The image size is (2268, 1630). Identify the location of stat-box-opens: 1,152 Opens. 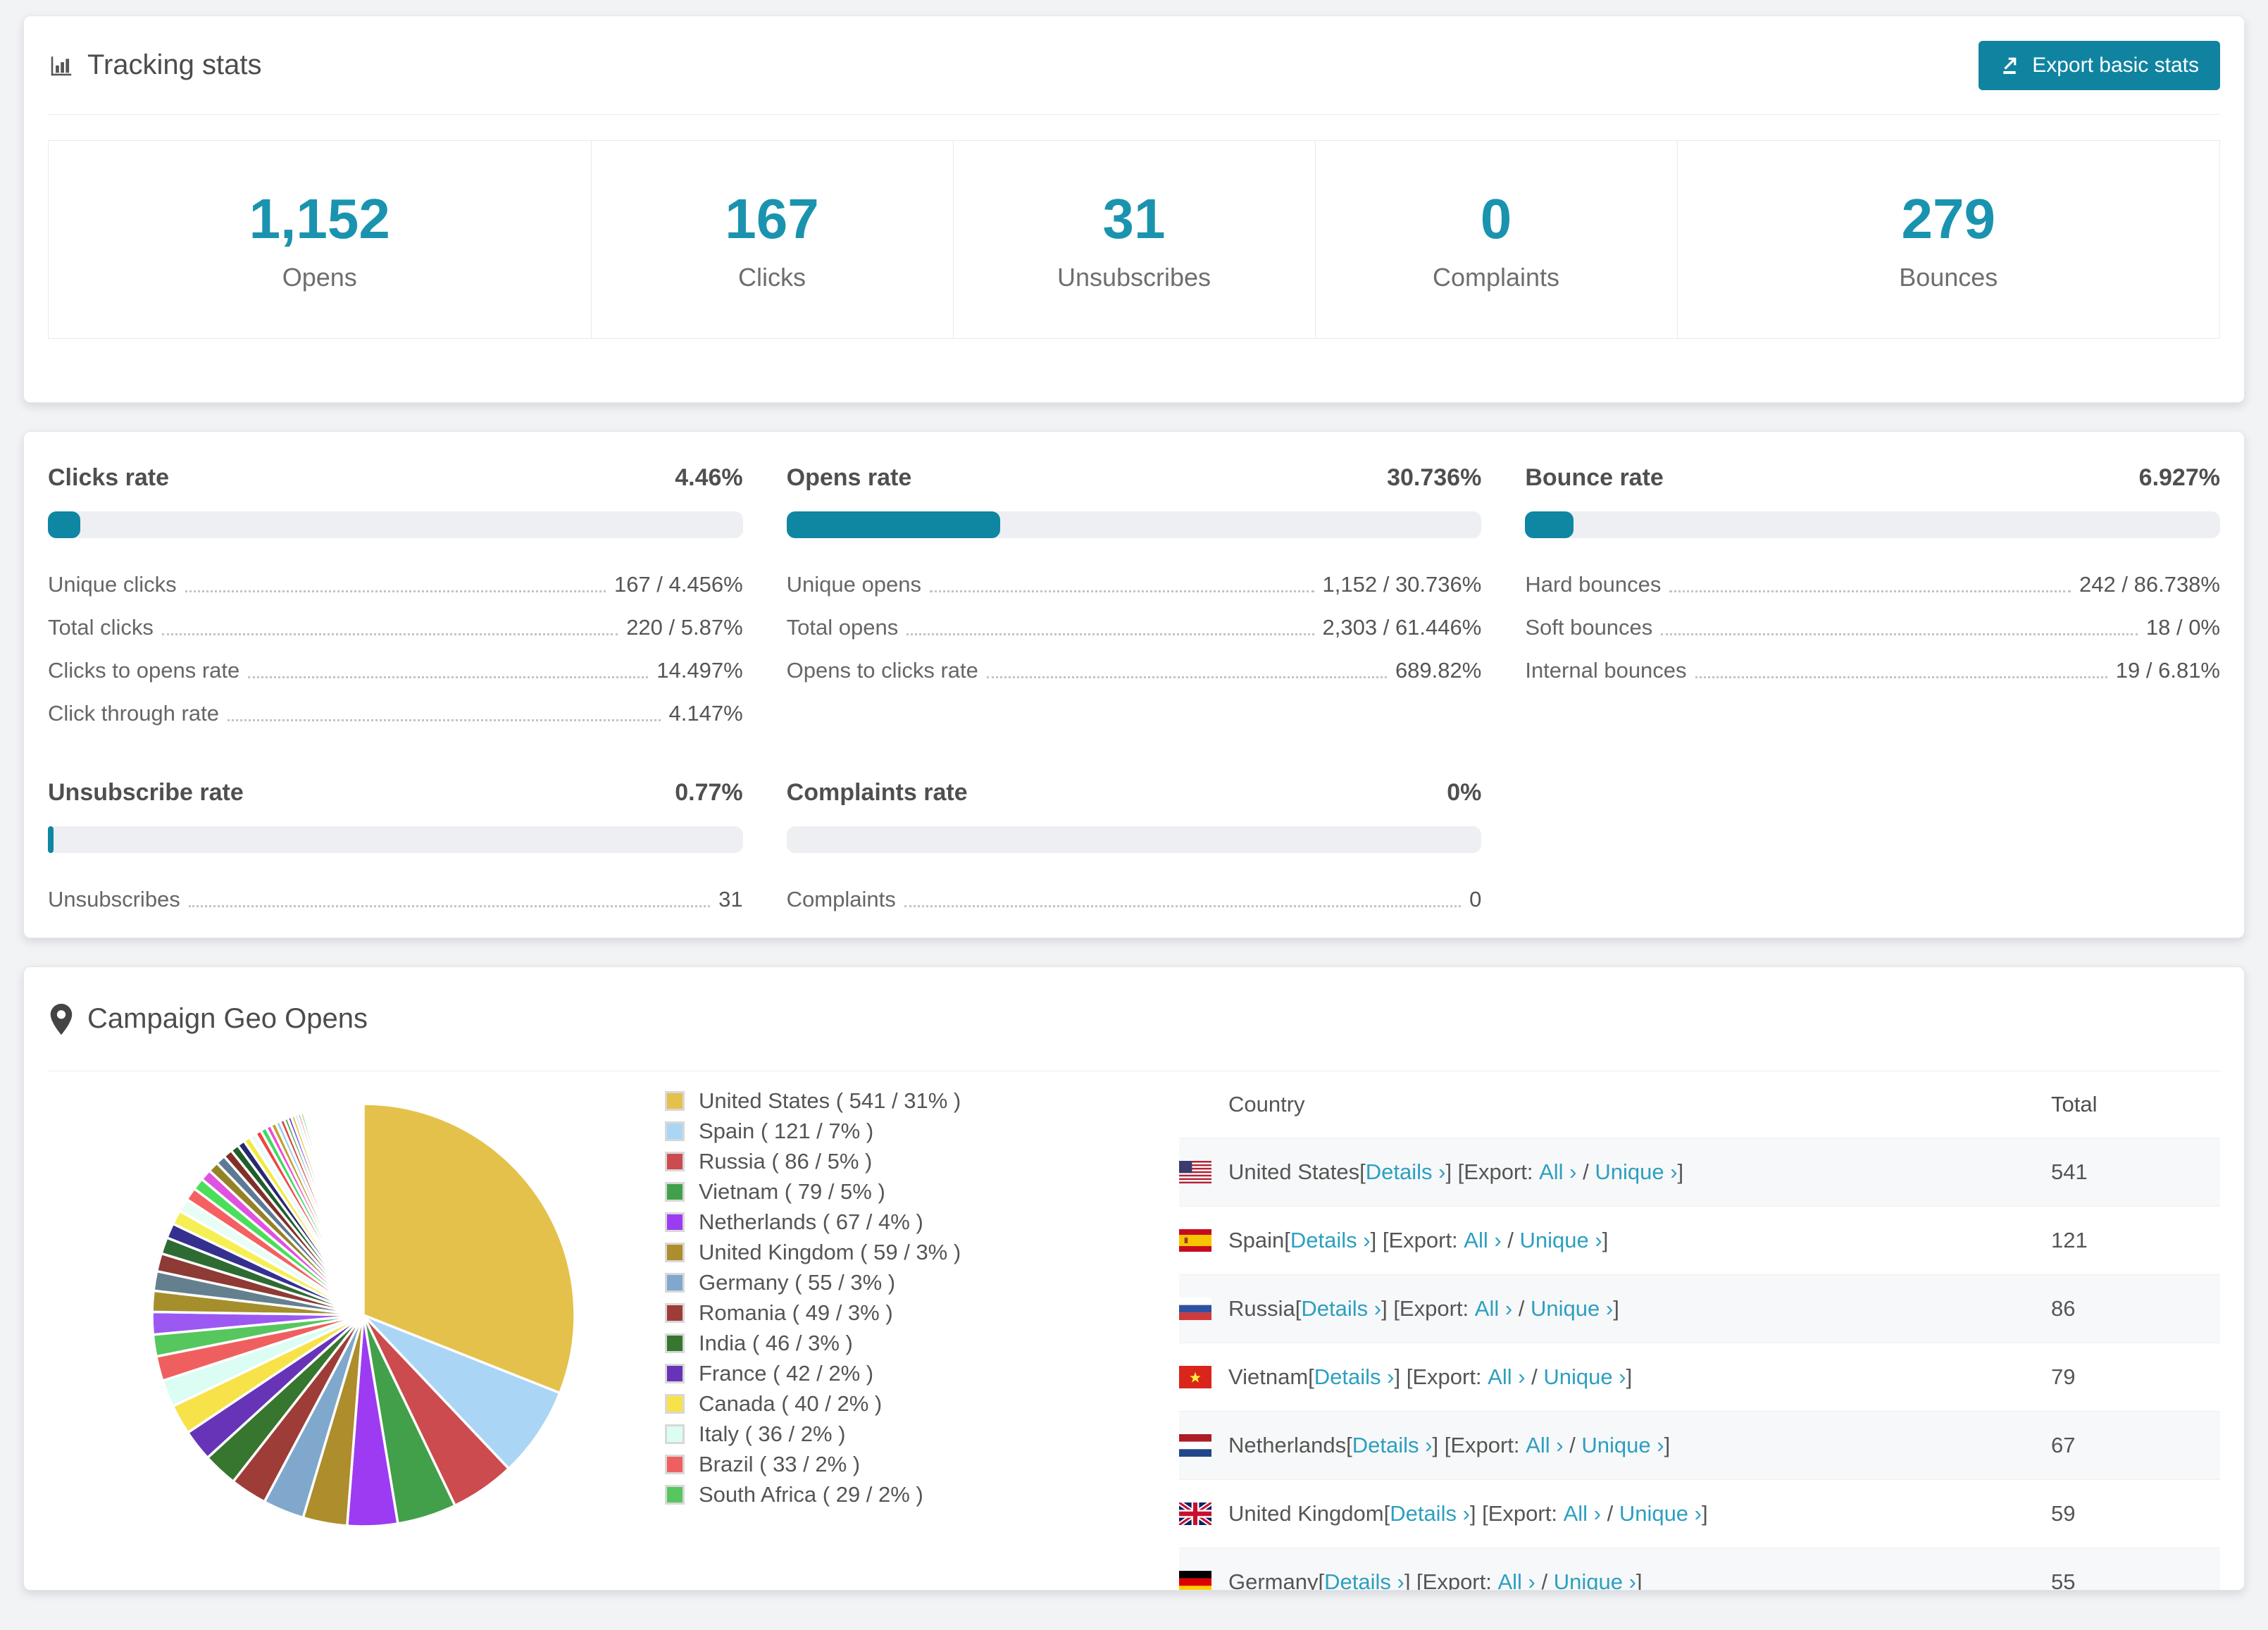
(320, 240).